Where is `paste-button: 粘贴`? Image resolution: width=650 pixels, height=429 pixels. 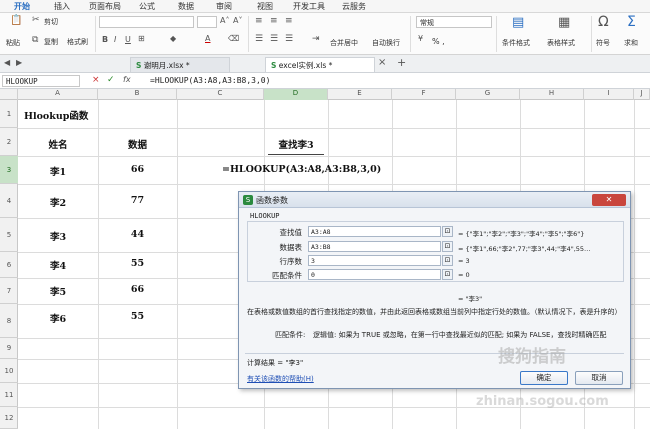 paste-button: 粘贴 is located at coordinates (13, 43).